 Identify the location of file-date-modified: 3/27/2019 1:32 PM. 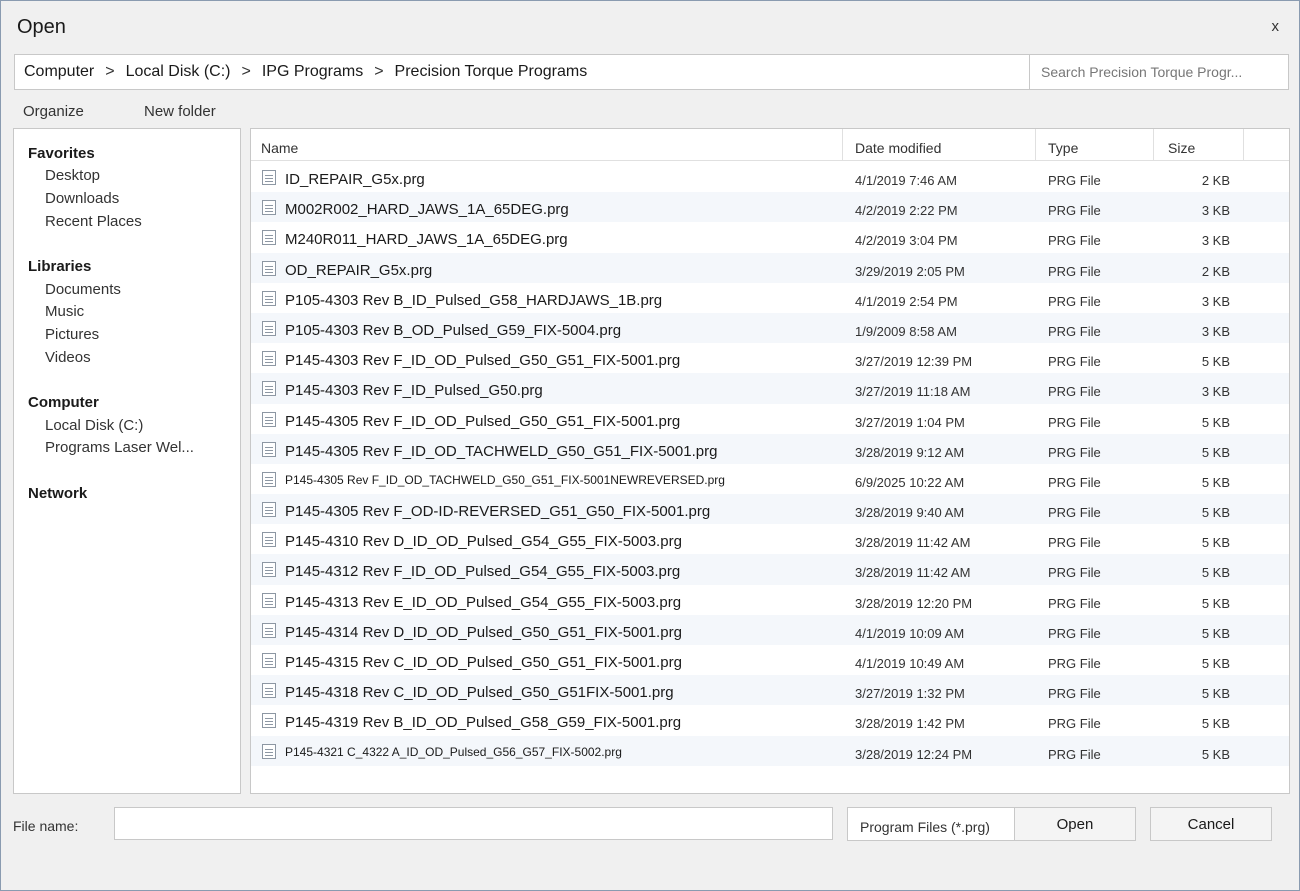
(910, 694).